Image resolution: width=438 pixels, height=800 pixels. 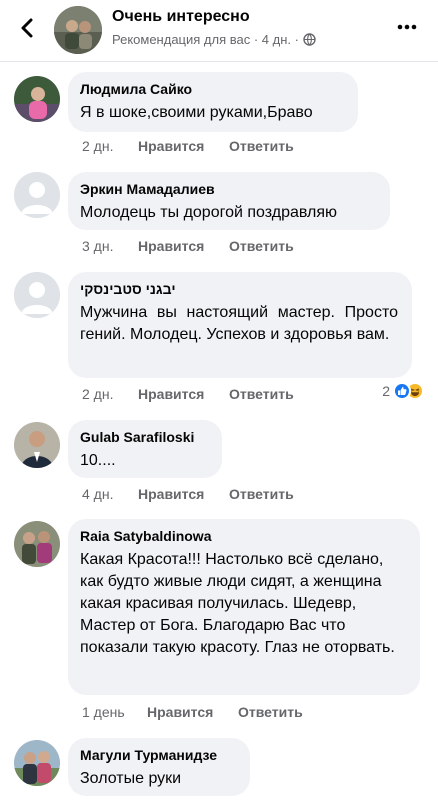 What do you see at coordinates (103, 712) in the screenshot?
I see `comment-time: 1 день` at bounding box center [103, 712].